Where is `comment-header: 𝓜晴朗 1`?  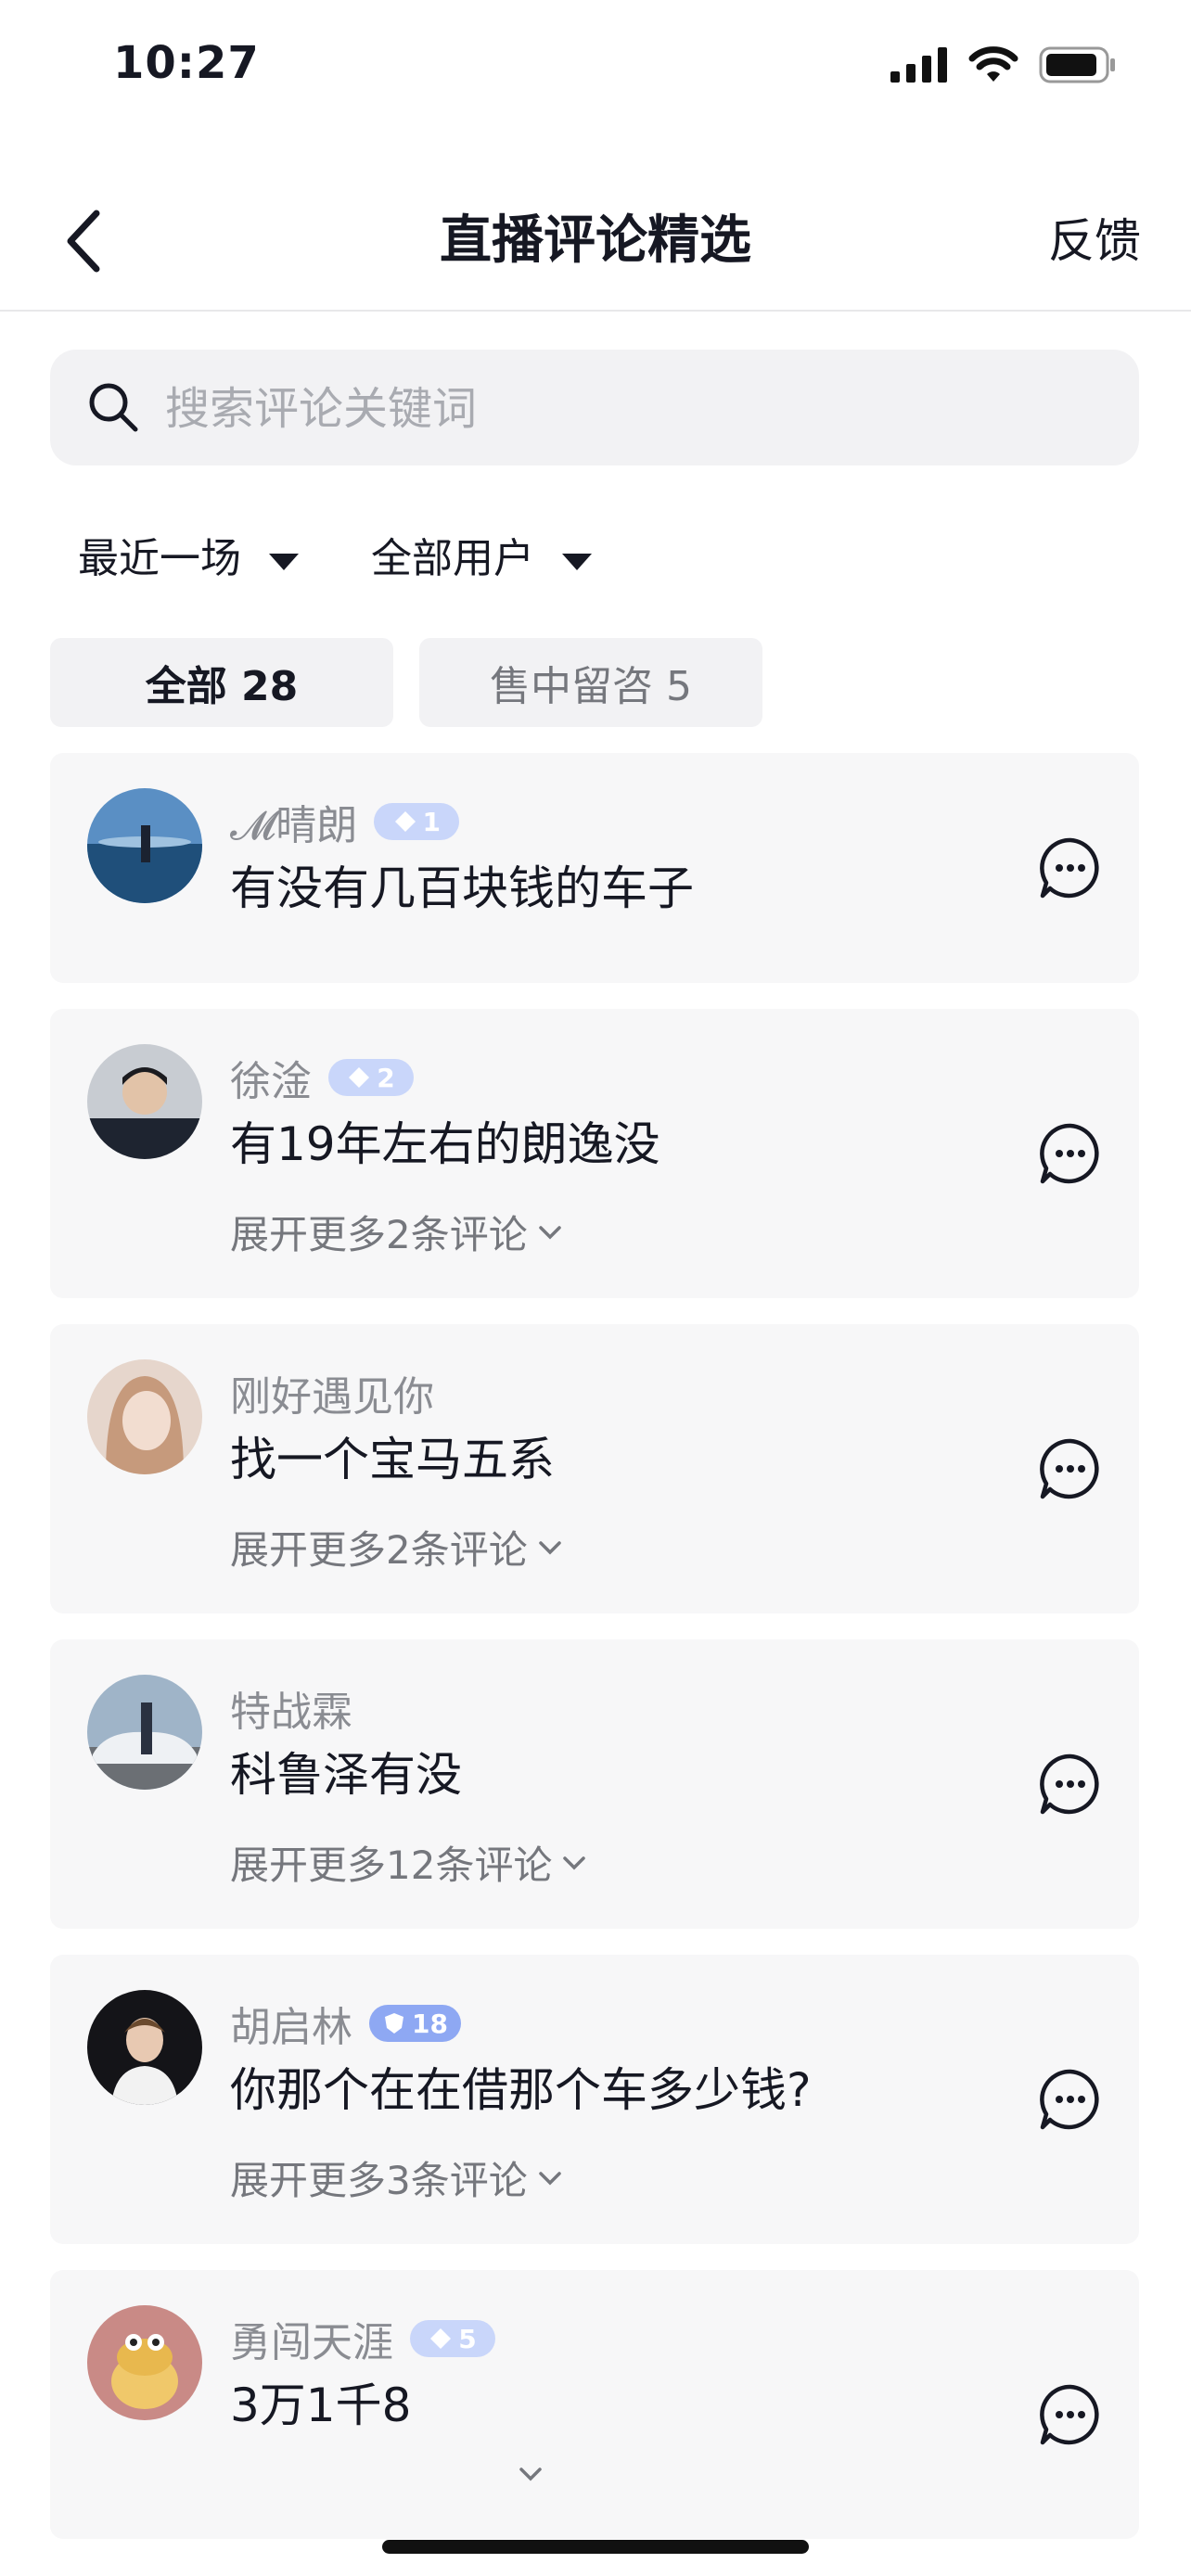 comment-header: 𝓜晴朗 1 is located at coordinates (345, 821).